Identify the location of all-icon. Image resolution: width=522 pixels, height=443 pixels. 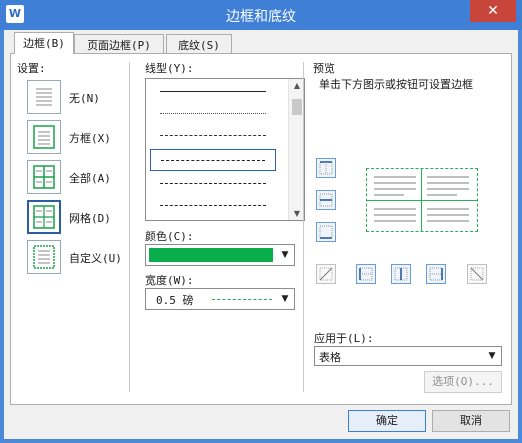
(44, 177).